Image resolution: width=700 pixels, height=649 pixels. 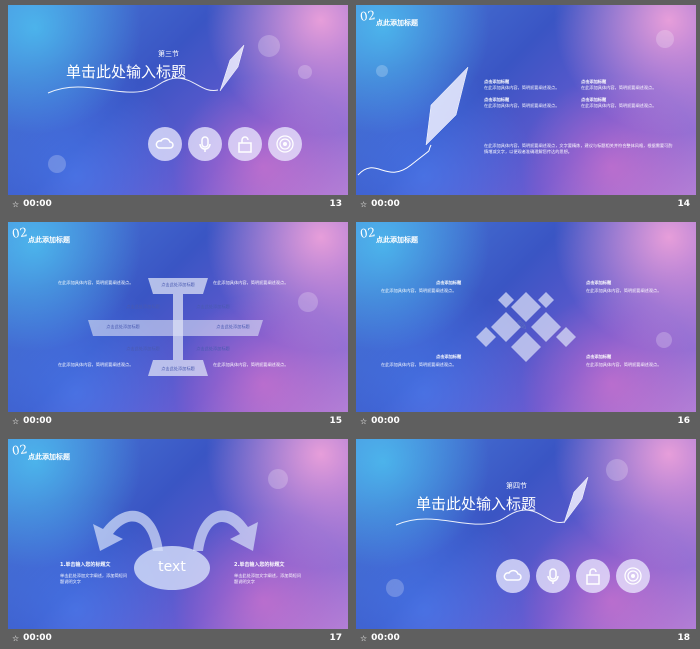 I want to click on right-title: 2.单击输入您的标题文, so click(x=259, y=565).